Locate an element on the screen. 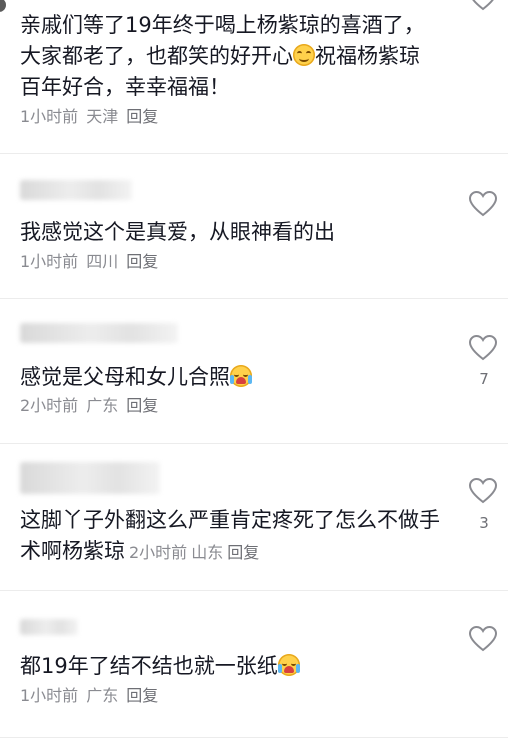 The width and height of the screenshot is (508, 745). comment-meta: 2小时前 广东 回复 is located at coordinates (93, 406).